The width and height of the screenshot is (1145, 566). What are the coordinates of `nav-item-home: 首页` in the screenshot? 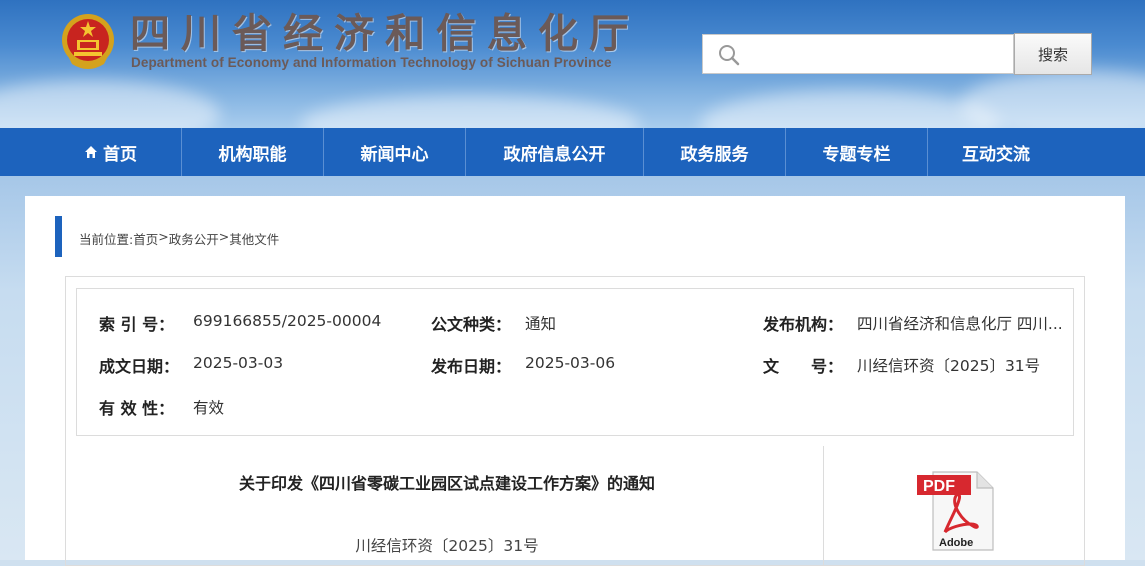 It's located at (111, 152).